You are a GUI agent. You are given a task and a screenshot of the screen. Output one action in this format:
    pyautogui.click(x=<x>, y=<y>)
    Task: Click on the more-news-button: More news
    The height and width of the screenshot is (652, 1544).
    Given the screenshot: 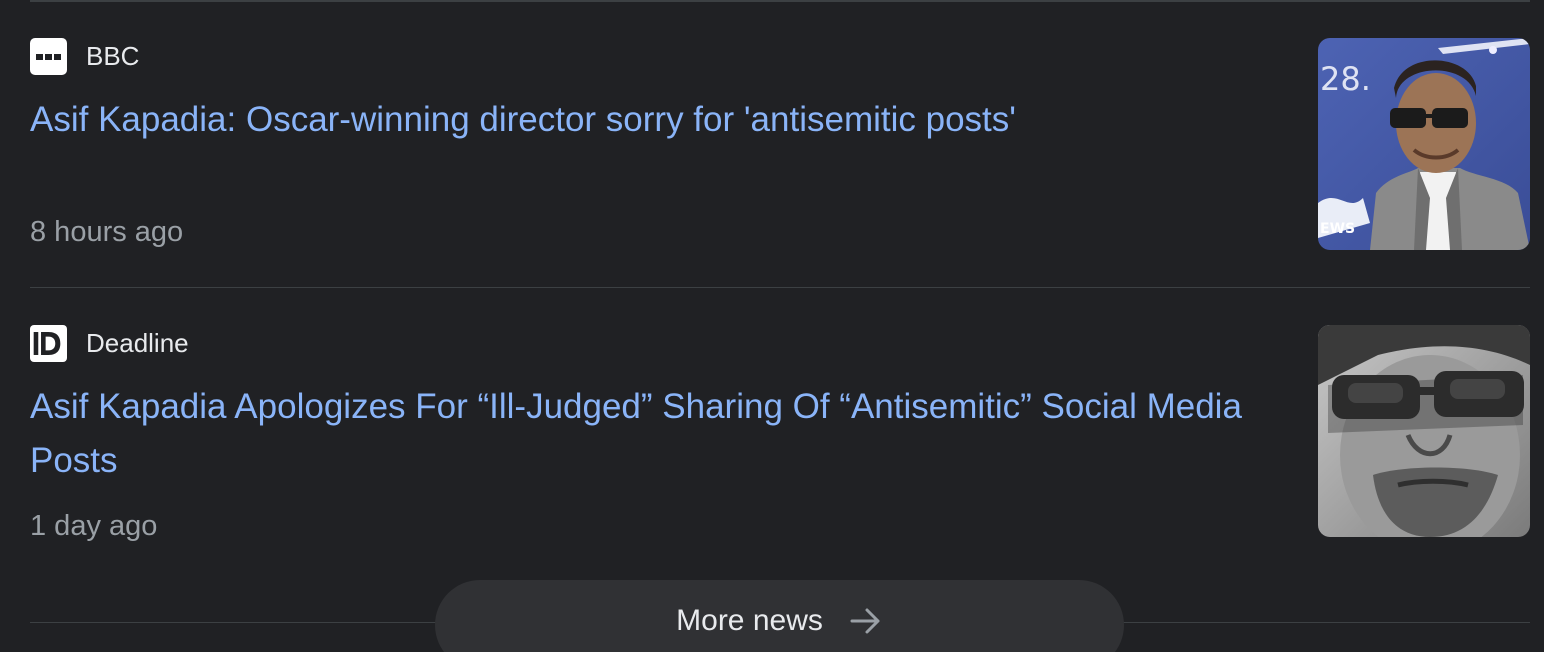 What is the action you would take?
    pyautogui.click(x=779, y=616)
    